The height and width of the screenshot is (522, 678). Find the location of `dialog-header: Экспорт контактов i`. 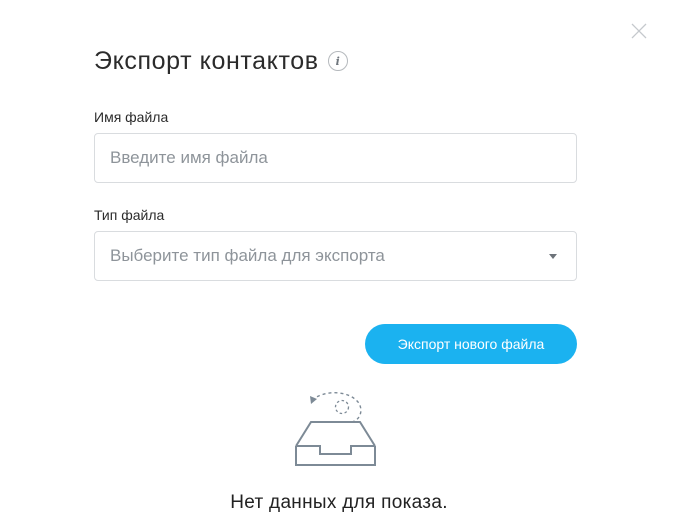

dialog-header: Экспорт контактов i is located at coordinates (221, 61).